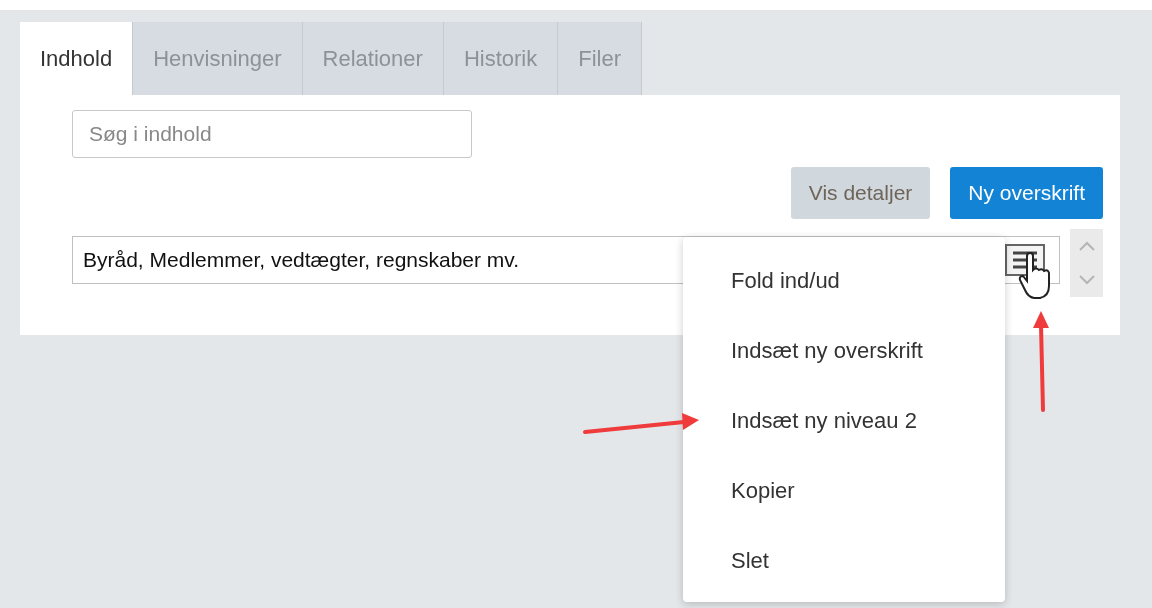 Image resolution: width=1152 pixels, height=608 pixels. I want to click on menu-item: Indsæt ny overskrift, so click(844, 356).